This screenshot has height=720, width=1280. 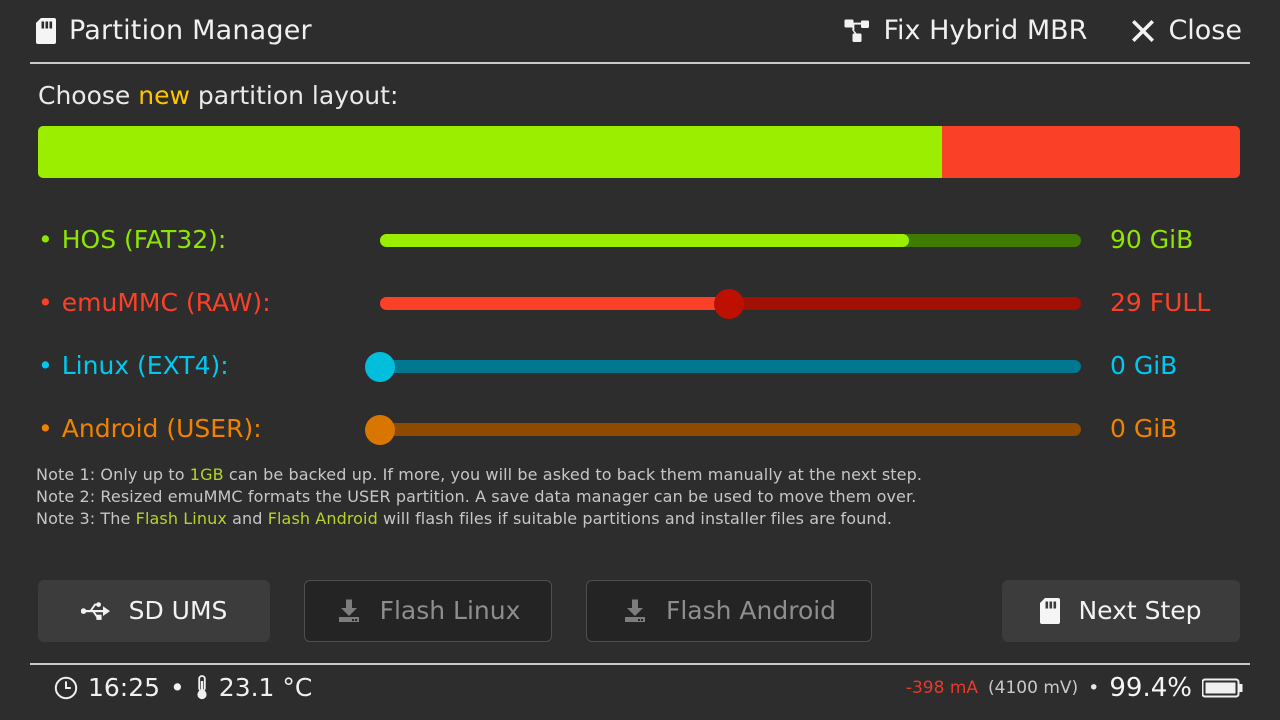 I want to click on partition-row-linux: • Linux (EXT4): 0 GiB, so click(x=640, y=373).